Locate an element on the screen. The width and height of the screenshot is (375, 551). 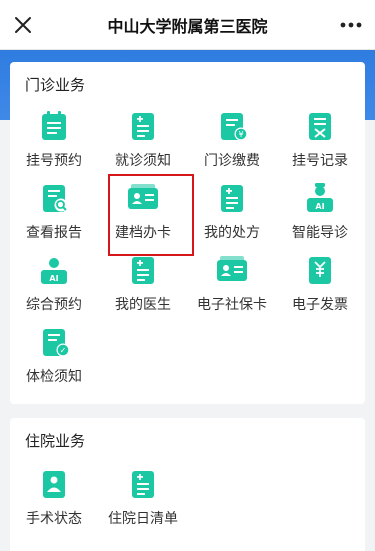
clipboard-list-icon is located at coordinates (54, 126).